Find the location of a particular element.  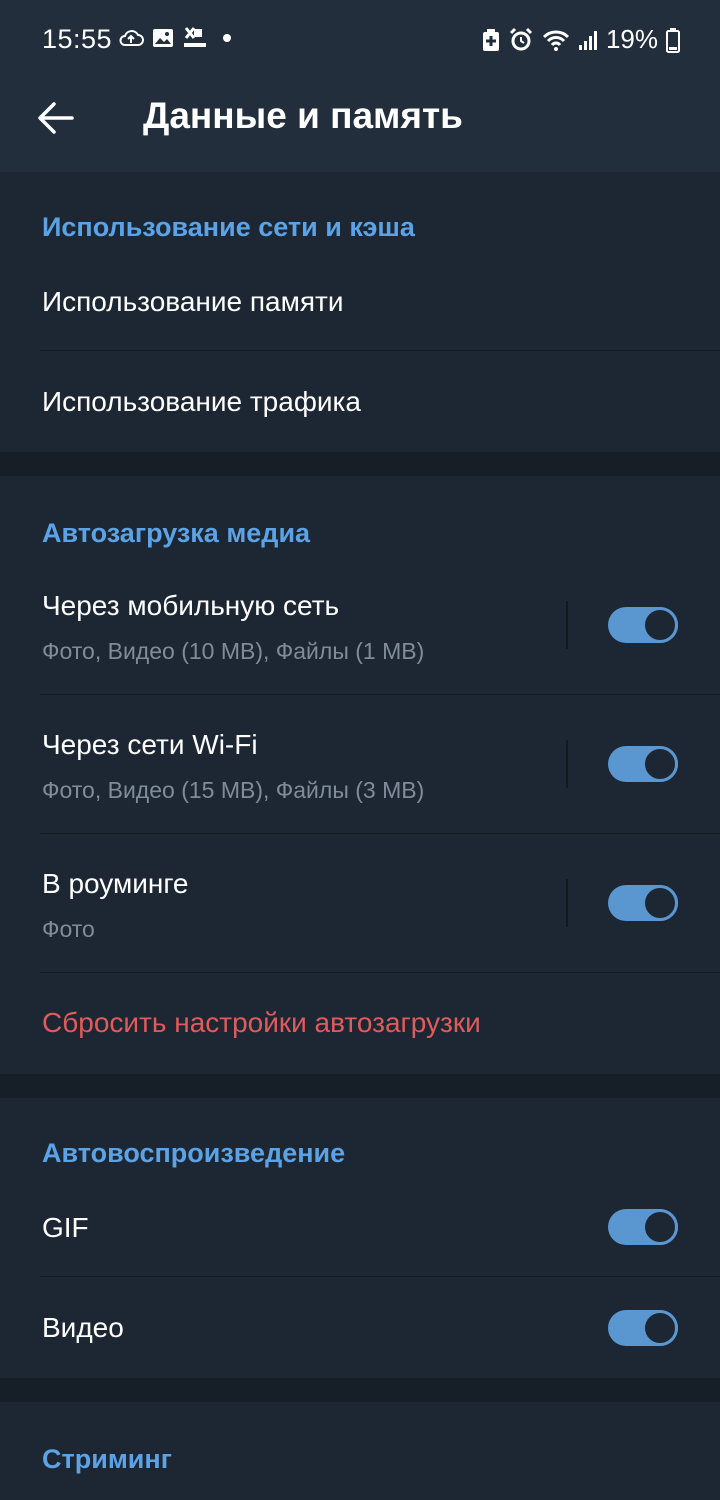

toggle-roaming is located at coordinates (643, 903).